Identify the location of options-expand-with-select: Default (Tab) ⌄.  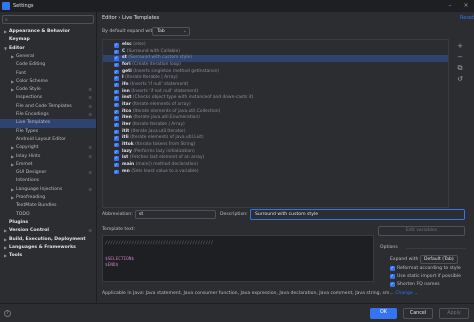
(439, 259).